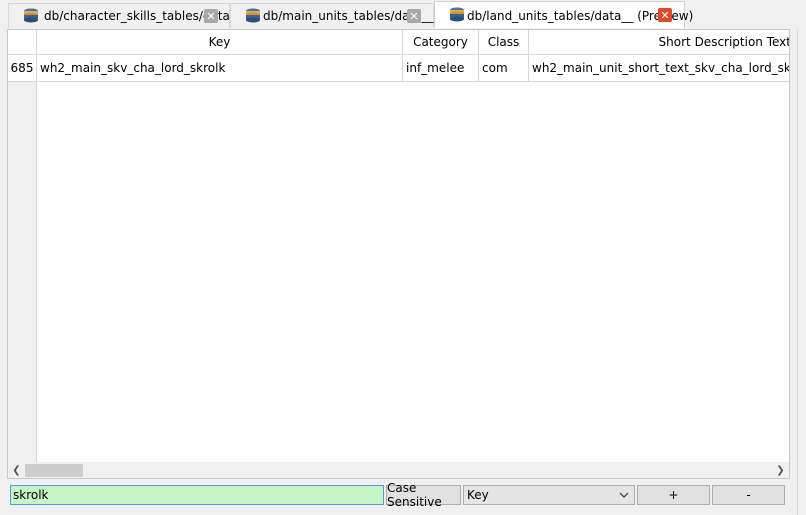  Describe the element at coordinates (22, 260) in the screenshot. I see `row-header-strip` at that location.